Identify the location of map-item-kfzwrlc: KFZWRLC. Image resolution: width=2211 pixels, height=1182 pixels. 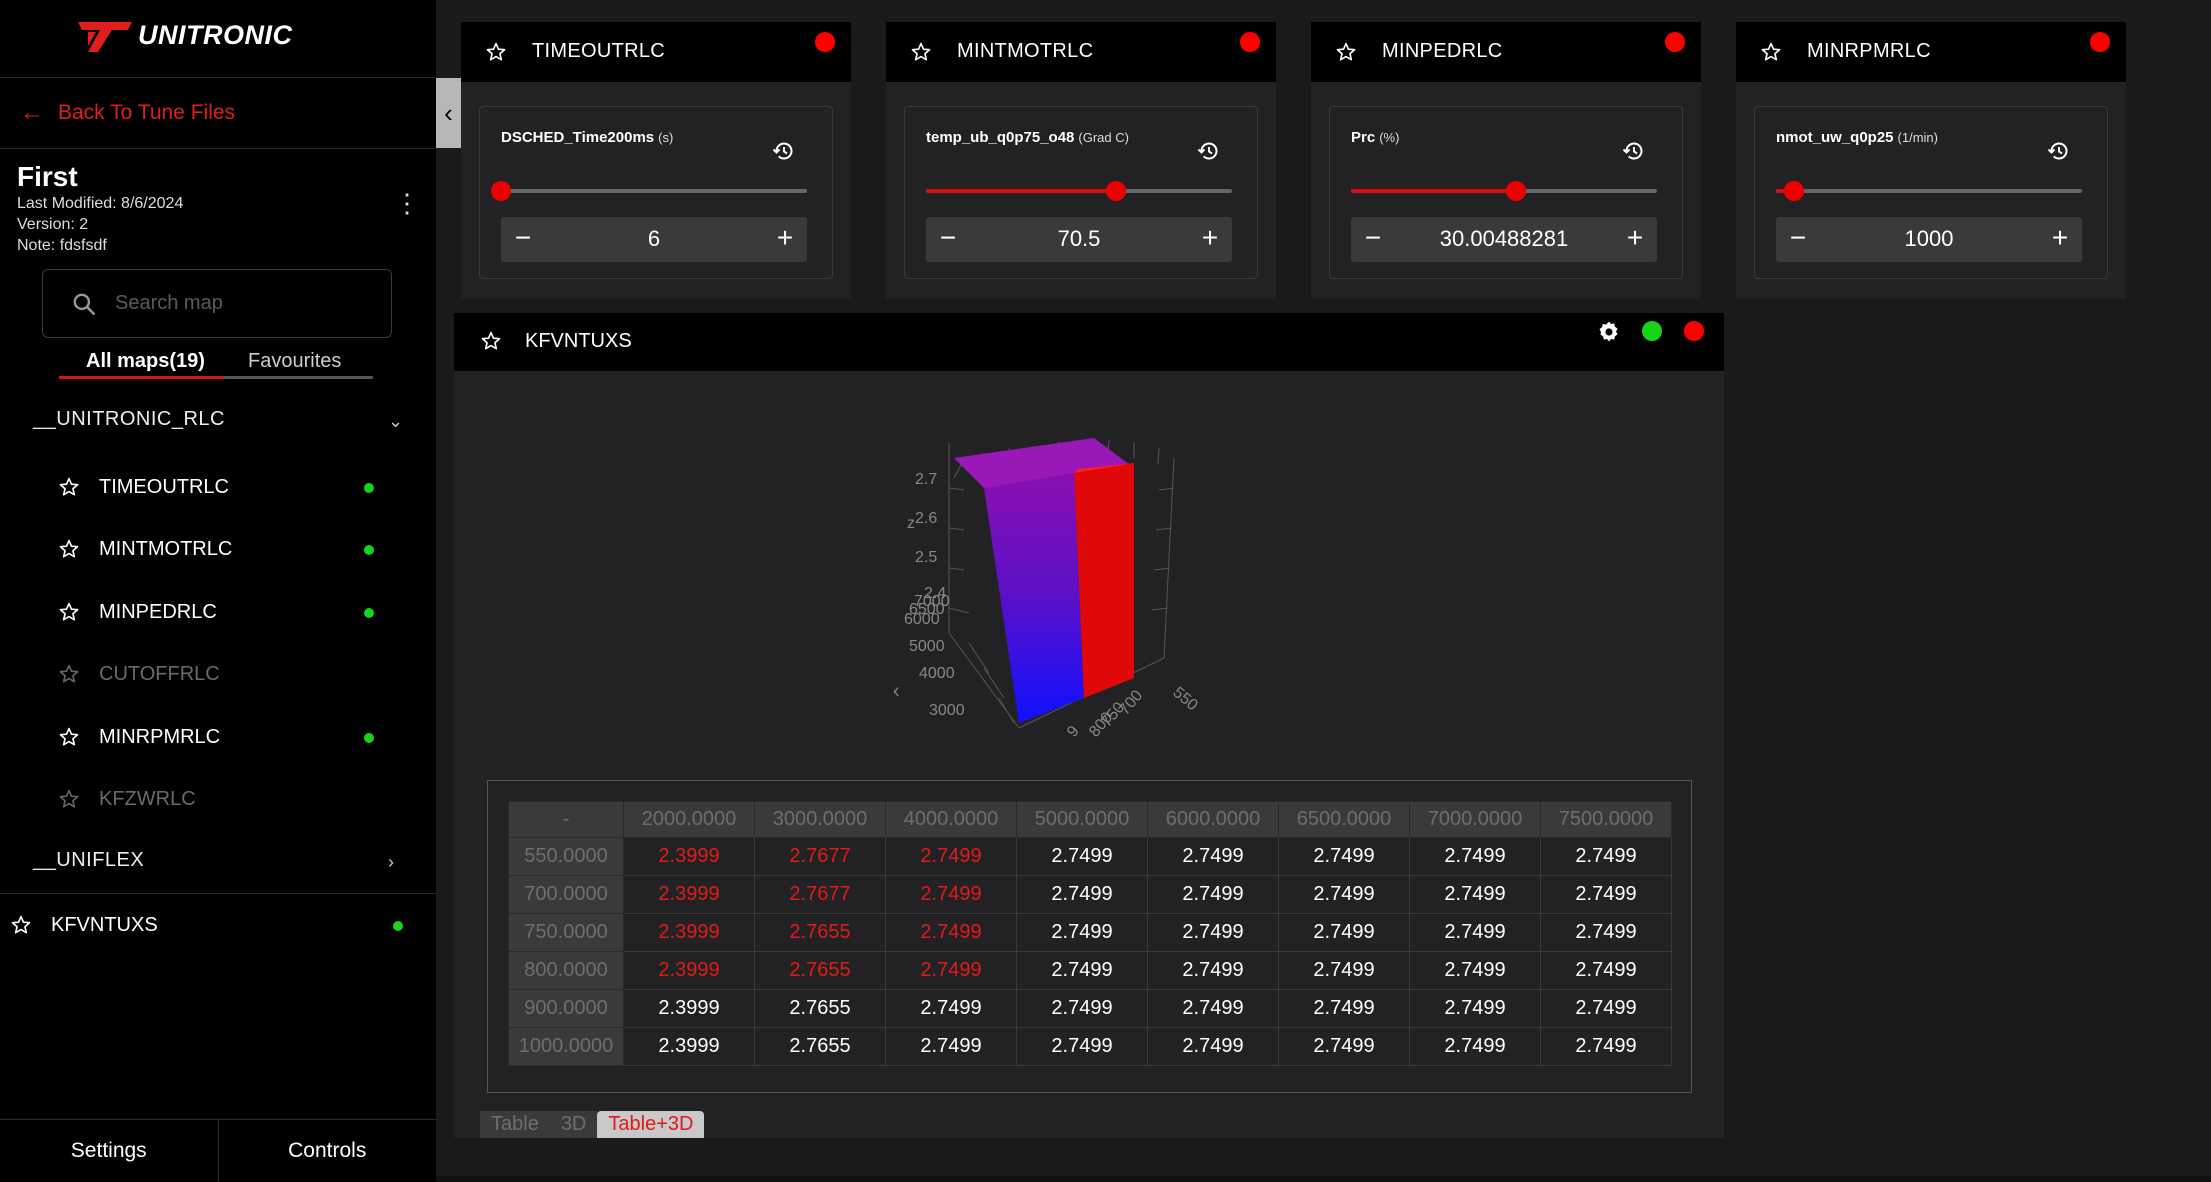
(218, 799).